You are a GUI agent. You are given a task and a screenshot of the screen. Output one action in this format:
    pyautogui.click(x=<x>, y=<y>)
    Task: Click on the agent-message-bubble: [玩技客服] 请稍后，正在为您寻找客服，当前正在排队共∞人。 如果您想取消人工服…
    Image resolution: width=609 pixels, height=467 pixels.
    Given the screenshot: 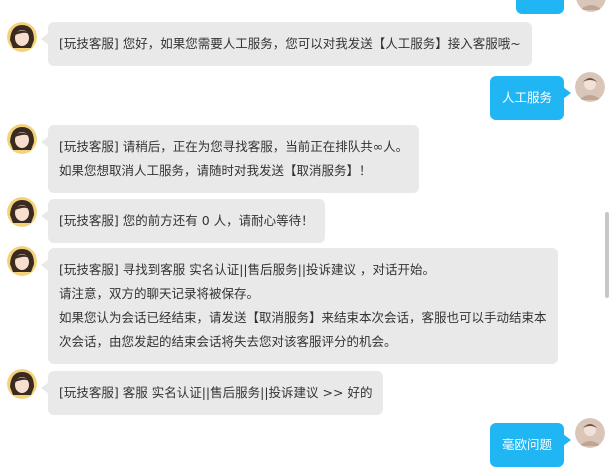 What is the action you would take?
    pyautogui.click(x=230, y=159)
    